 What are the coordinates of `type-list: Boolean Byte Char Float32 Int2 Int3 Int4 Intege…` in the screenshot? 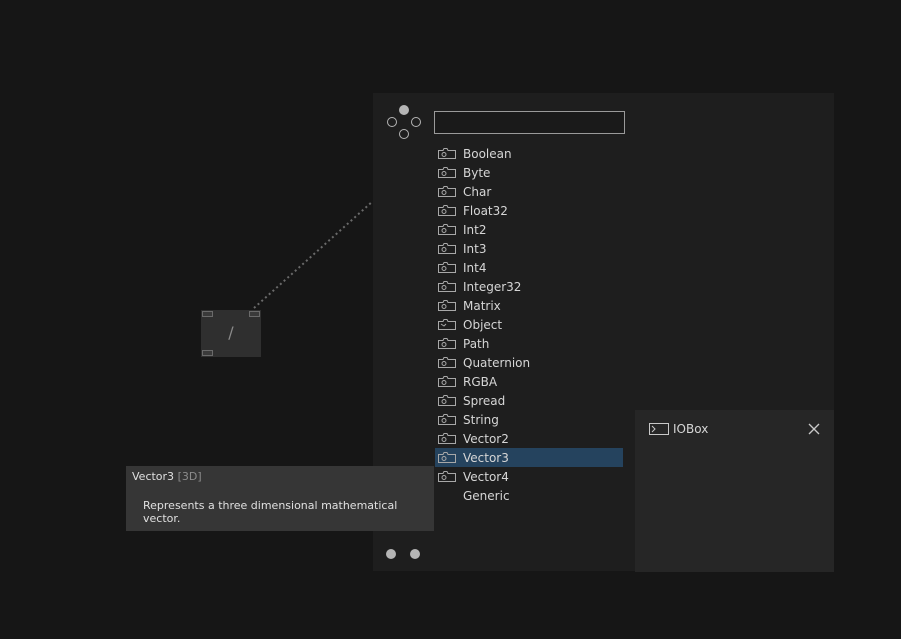 It's located at (529, 324).